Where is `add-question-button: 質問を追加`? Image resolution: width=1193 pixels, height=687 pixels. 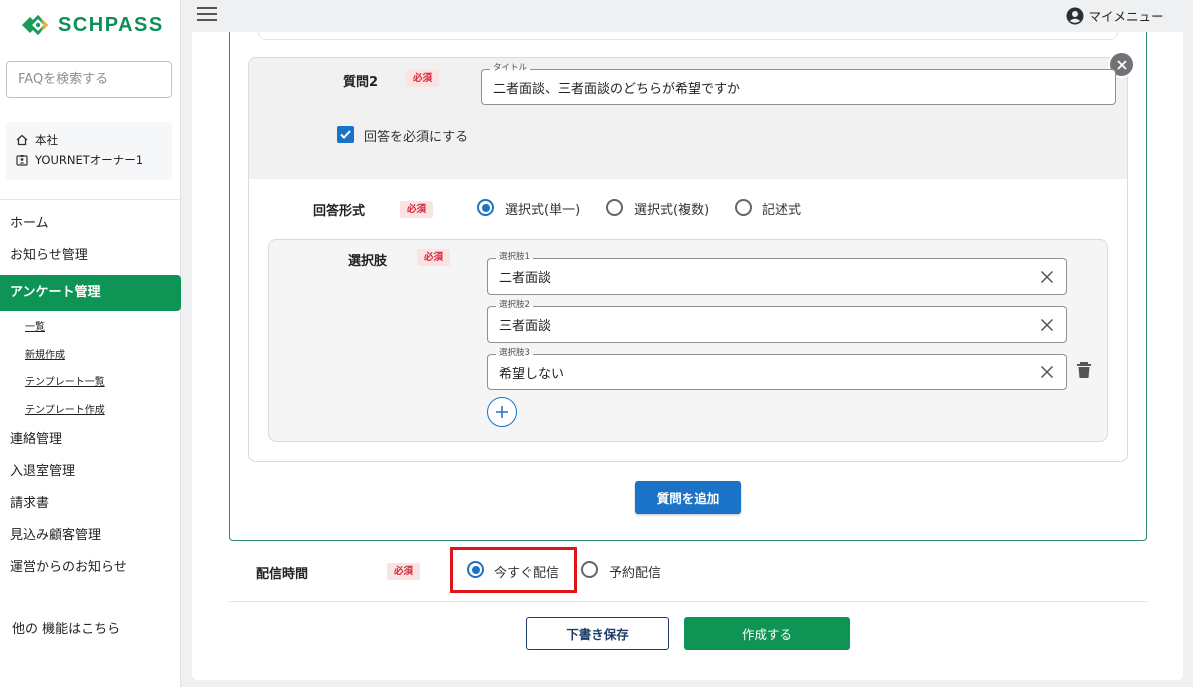
add-question-button: 質問を追加 is located at coordinates (688, 497).